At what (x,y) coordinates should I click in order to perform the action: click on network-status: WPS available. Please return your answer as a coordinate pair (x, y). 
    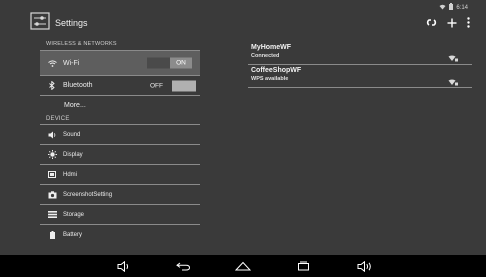
    Looking at the image, I should click on (270, 79).